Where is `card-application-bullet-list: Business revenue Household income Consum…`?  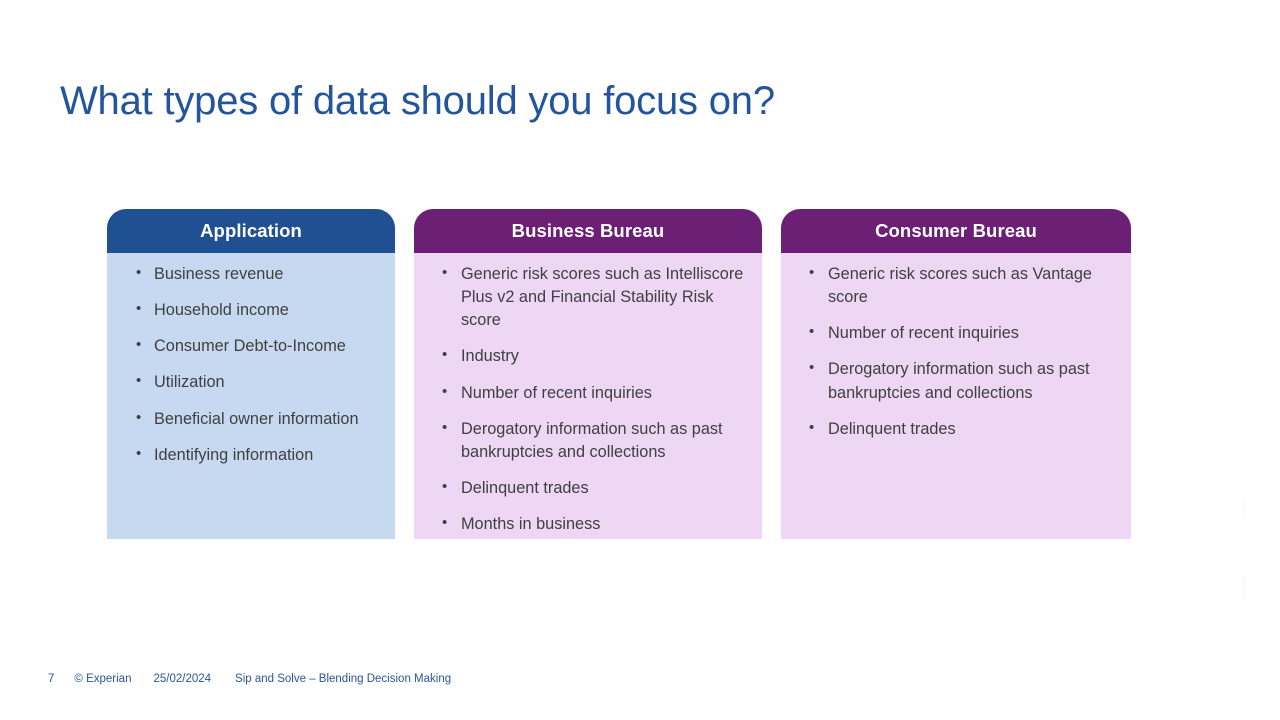
card-application-bullet-list: Business revenue Household income Consum… is located at coordinates (251, 364).